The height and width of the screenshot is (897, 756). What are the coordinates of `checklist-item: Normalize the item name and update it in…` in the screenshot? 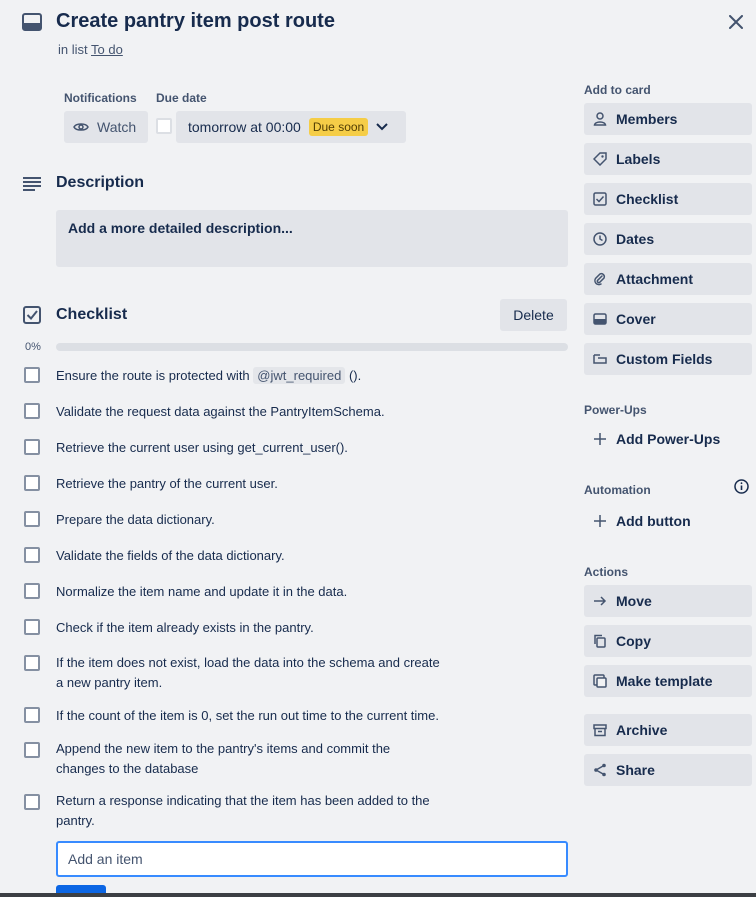 It's located at (259, 592).